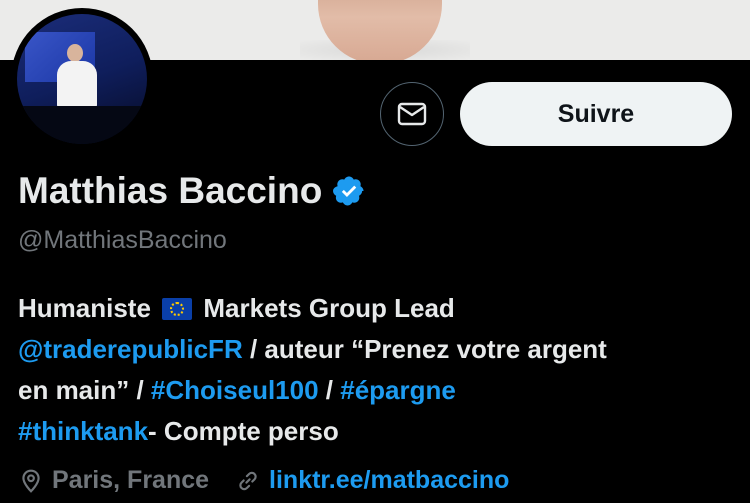 The width and height of the screenshot is (750, 503). What do you see at coordinates (170, 190) in the screenshot?
I see `profile-name: Matthias Baccino` at bounding box center [170, 190].